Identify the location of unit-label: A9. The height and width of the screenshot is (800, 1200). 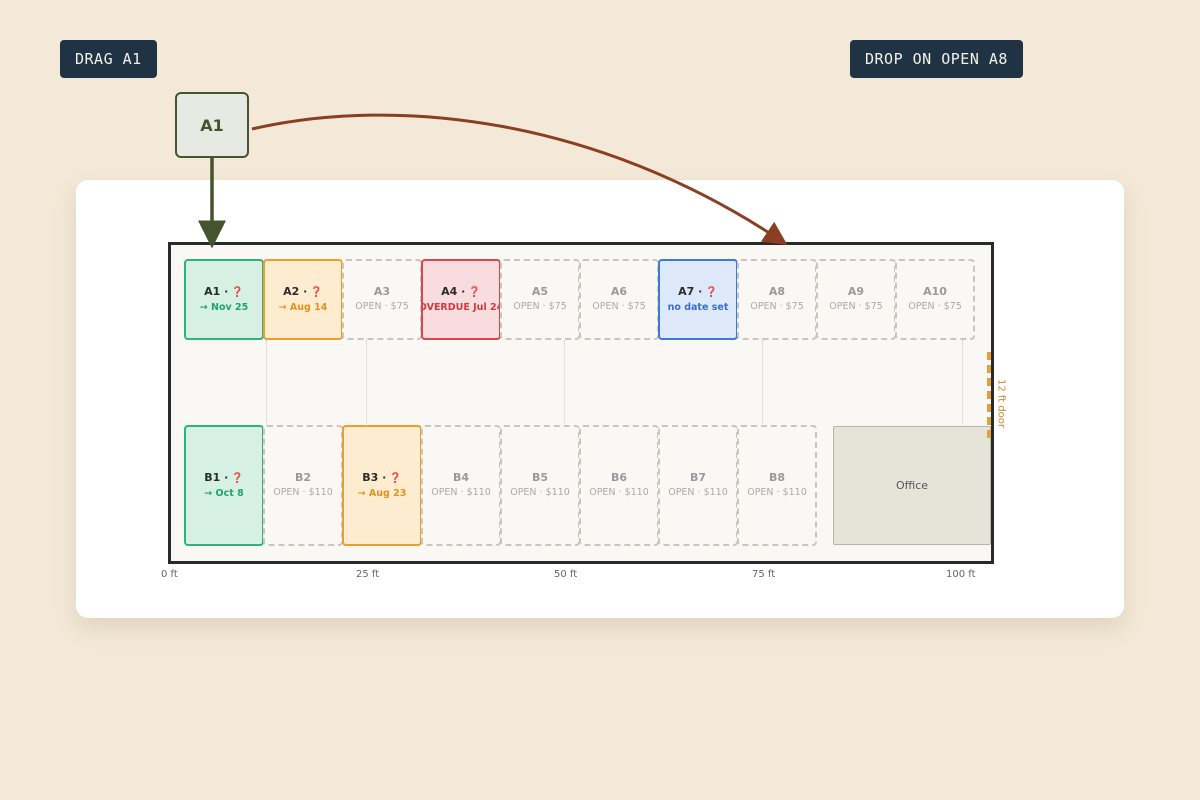
(856, 292).